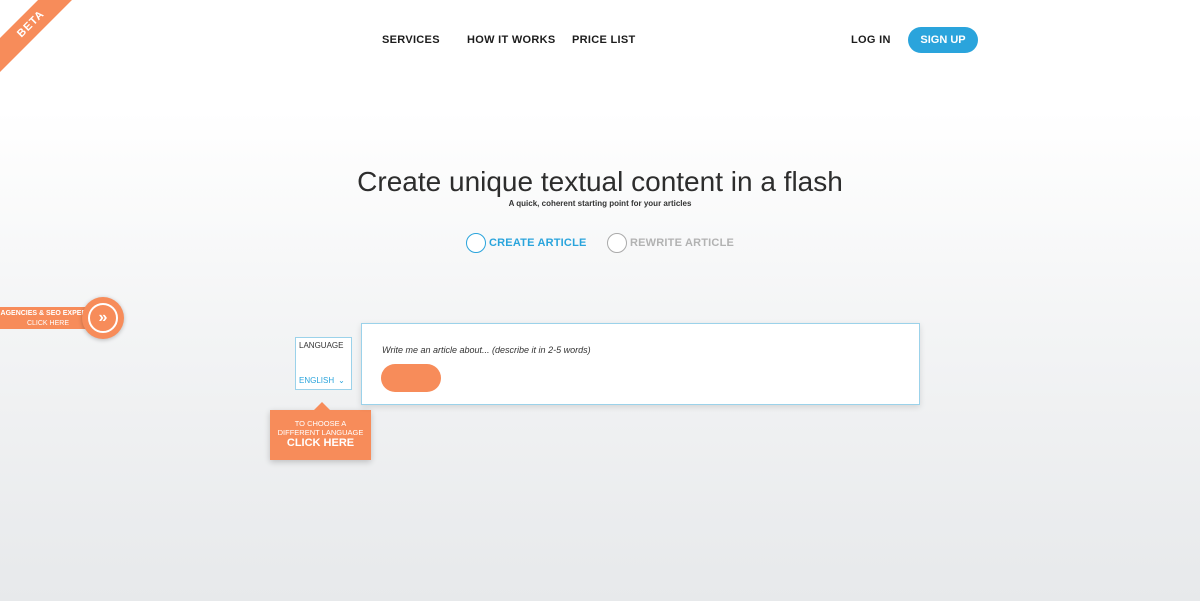  Describe the element at coordinates (323, 363) in the screenshot. I see `language-selector: LANGUAGE ENGLISH ⌄` at that location.